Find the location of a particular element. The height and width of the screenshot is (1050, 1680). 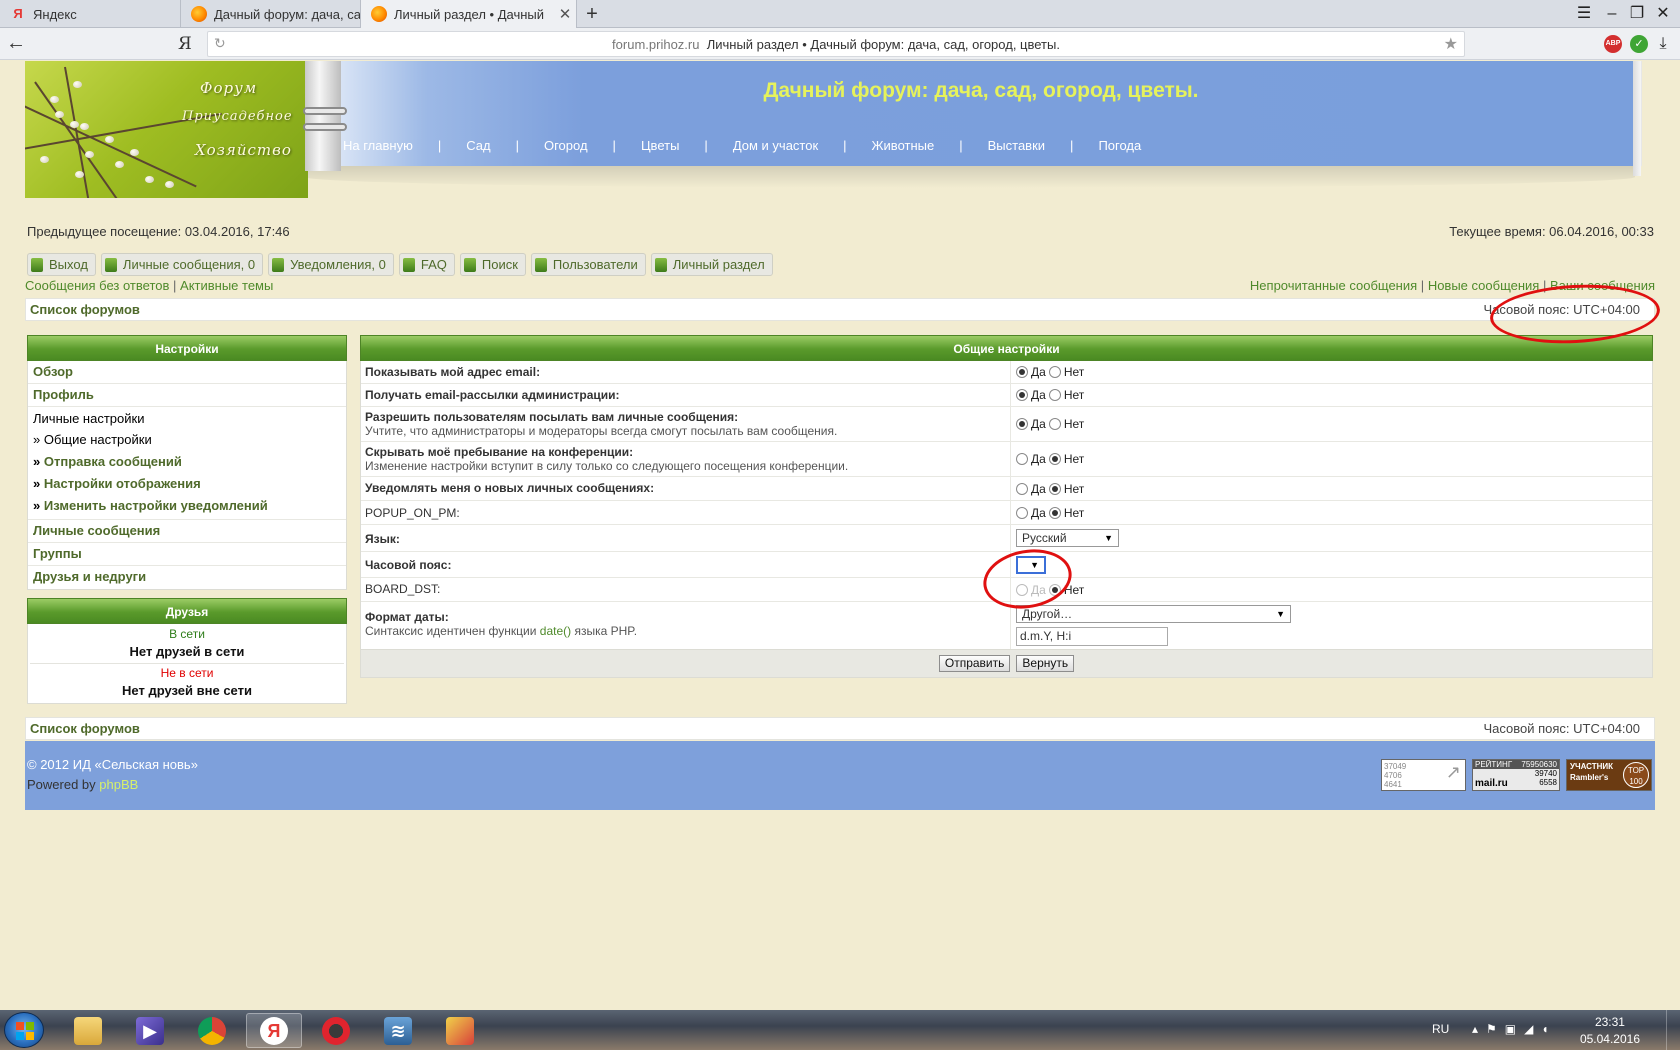

rambler-top100-counter: УЧАСТНИК Rambler's TOP 100 is located at coordinates (1609, 775).